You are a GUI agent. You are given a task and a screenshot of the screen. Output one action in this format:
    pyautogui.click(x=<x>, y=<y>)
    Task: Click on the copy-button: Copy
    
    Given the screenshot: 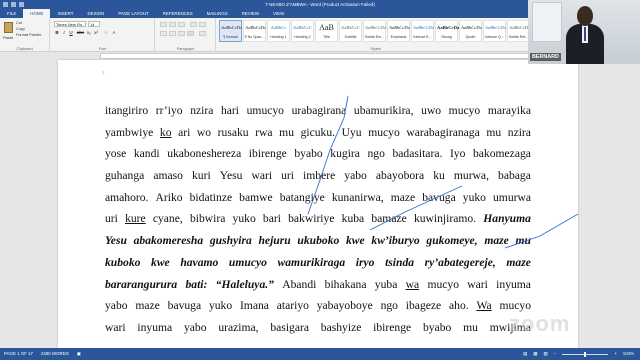 What is the action you would take?
    pyautogui.click(x=20, y=29)
    